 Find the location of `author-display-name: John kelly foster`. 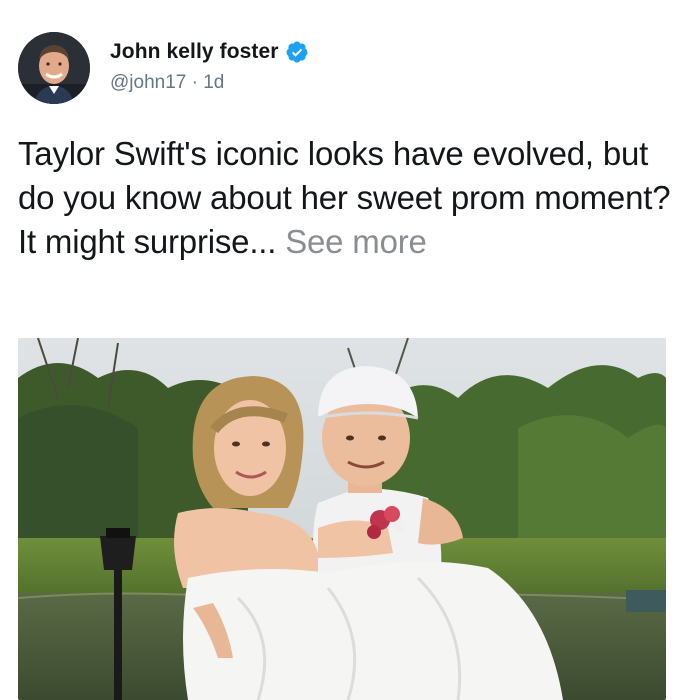

author-display-name: John kelly foster is located at coordinates (194, 52).